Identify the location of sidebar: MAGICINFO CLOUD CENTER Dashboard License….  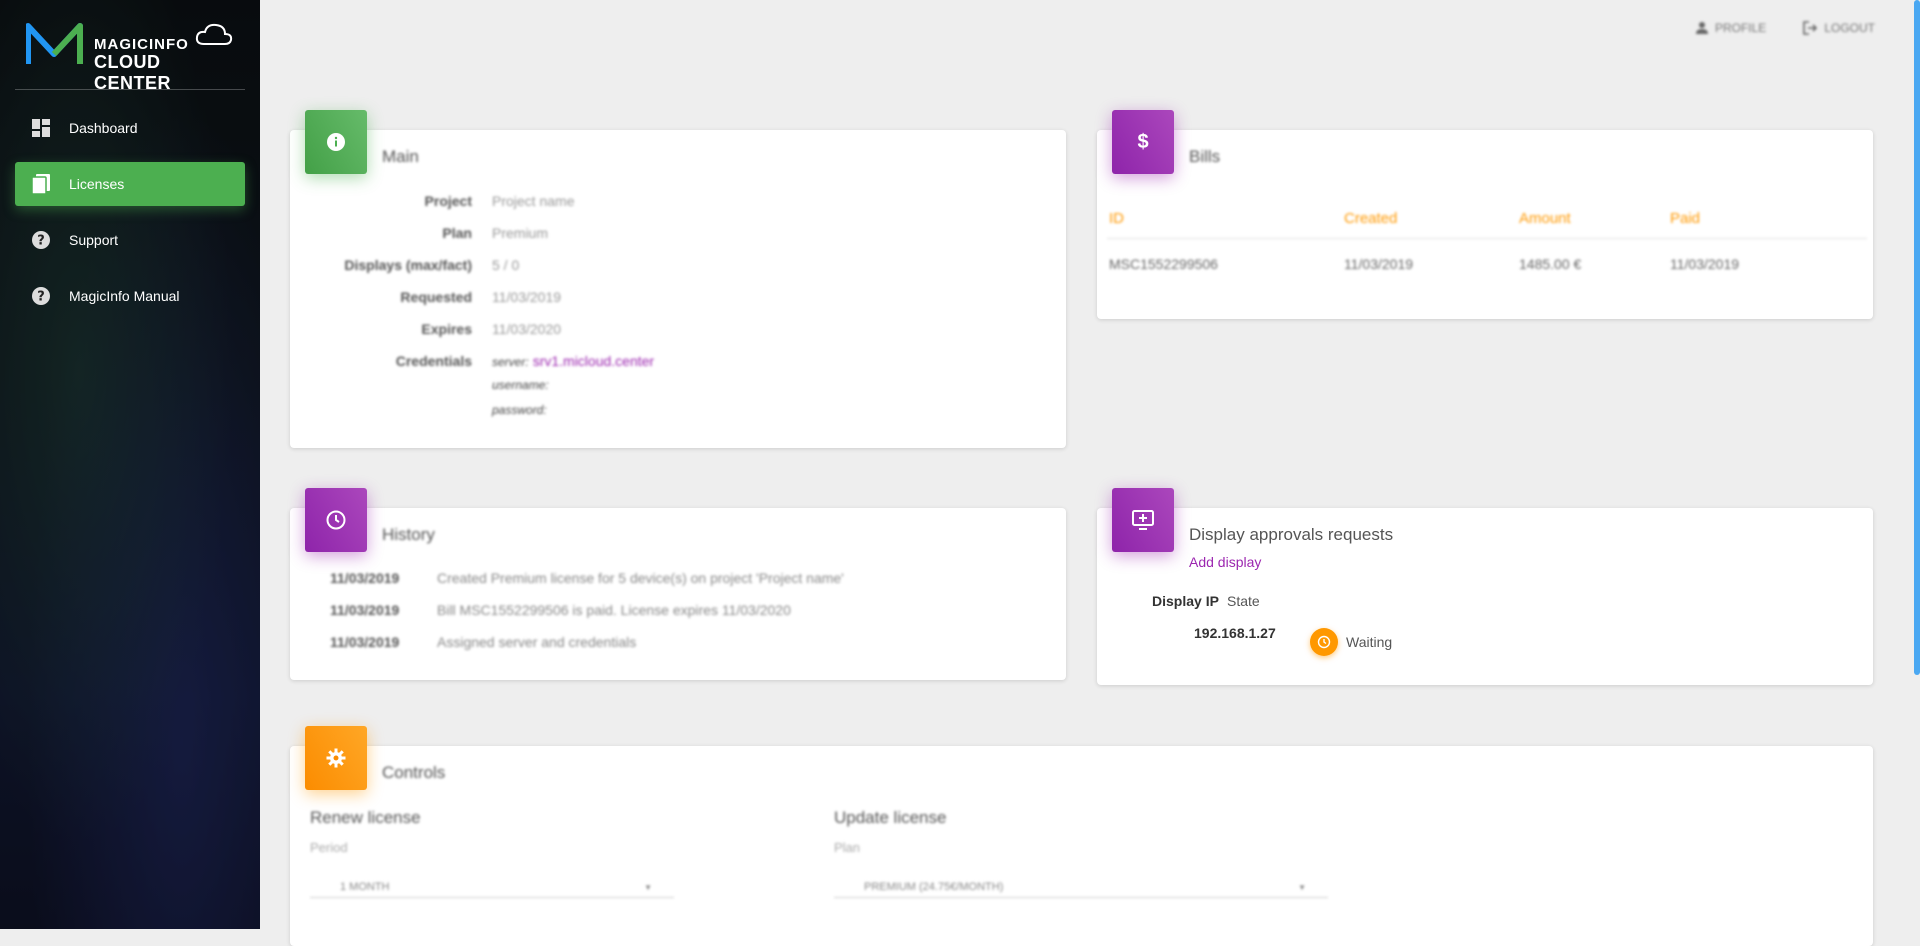
(130, 464).